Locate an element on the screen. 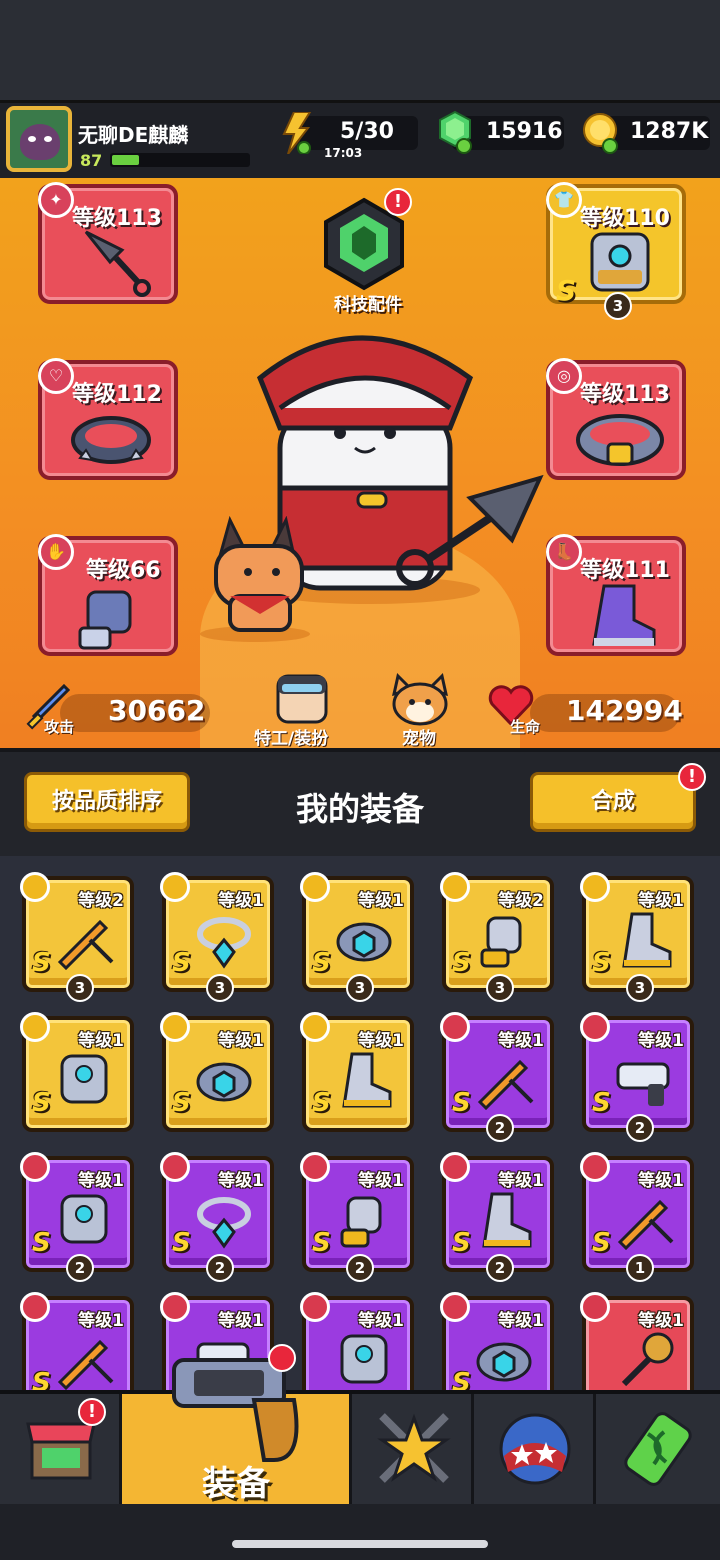 The image size is (720, 1560). hp-label: 生命 is located at coordinates (525, 727).